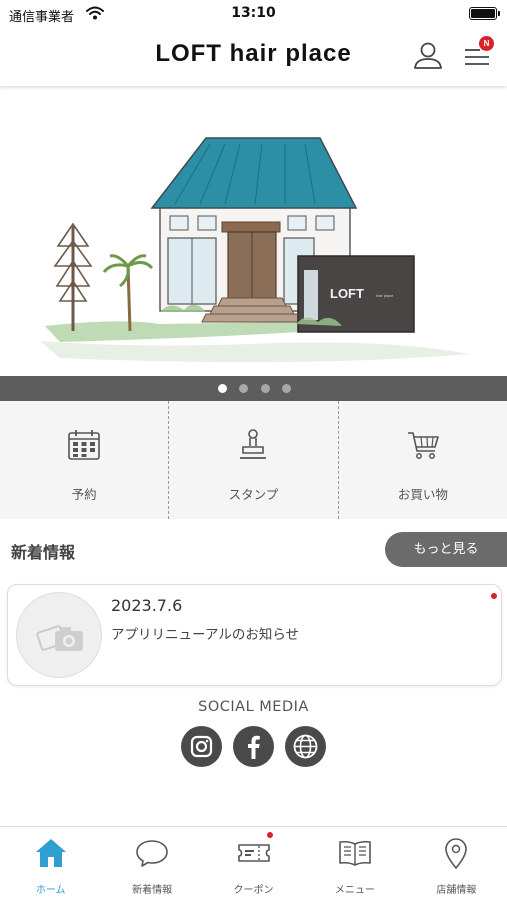  I want to click on menu-button: N, so click(478, 55).